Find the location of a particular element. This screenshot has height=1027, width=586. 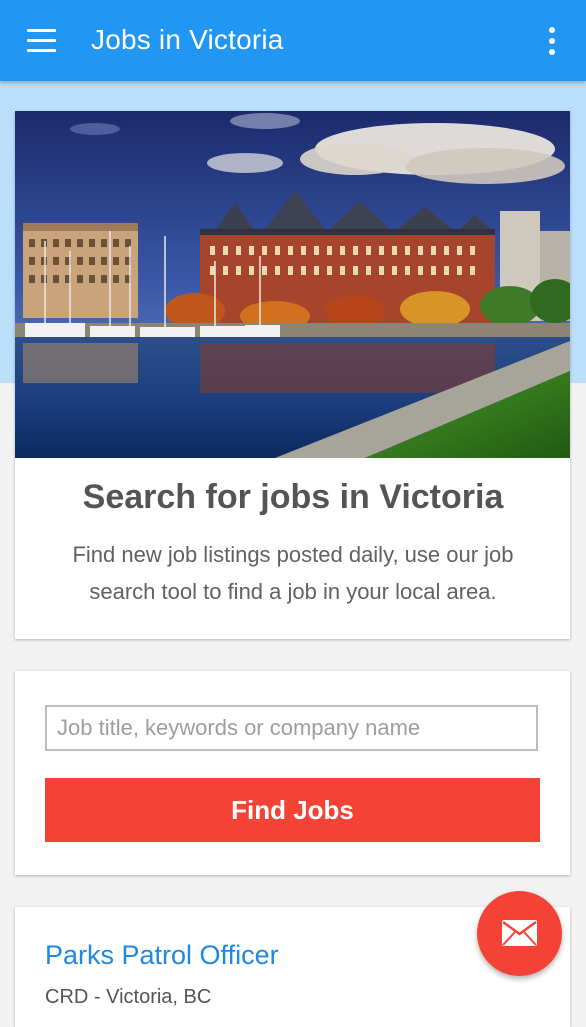

email-fab is located at coordinates (519, 933).